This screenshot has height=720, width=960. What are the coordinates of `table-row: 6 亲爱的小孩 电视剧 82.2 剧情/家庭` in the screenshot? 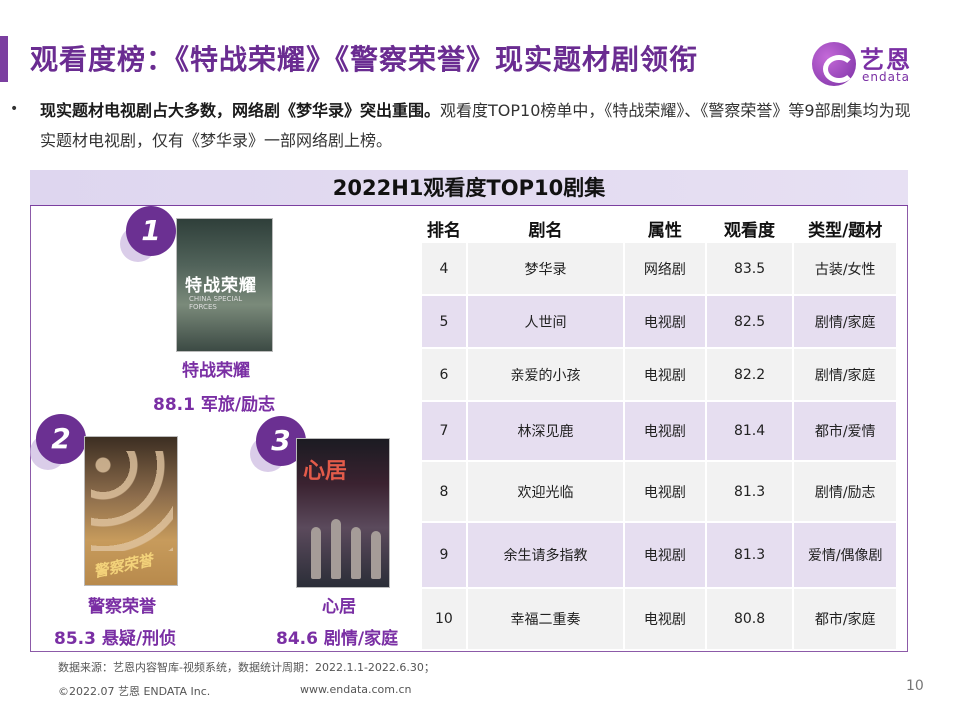 It's located at (659, 374).